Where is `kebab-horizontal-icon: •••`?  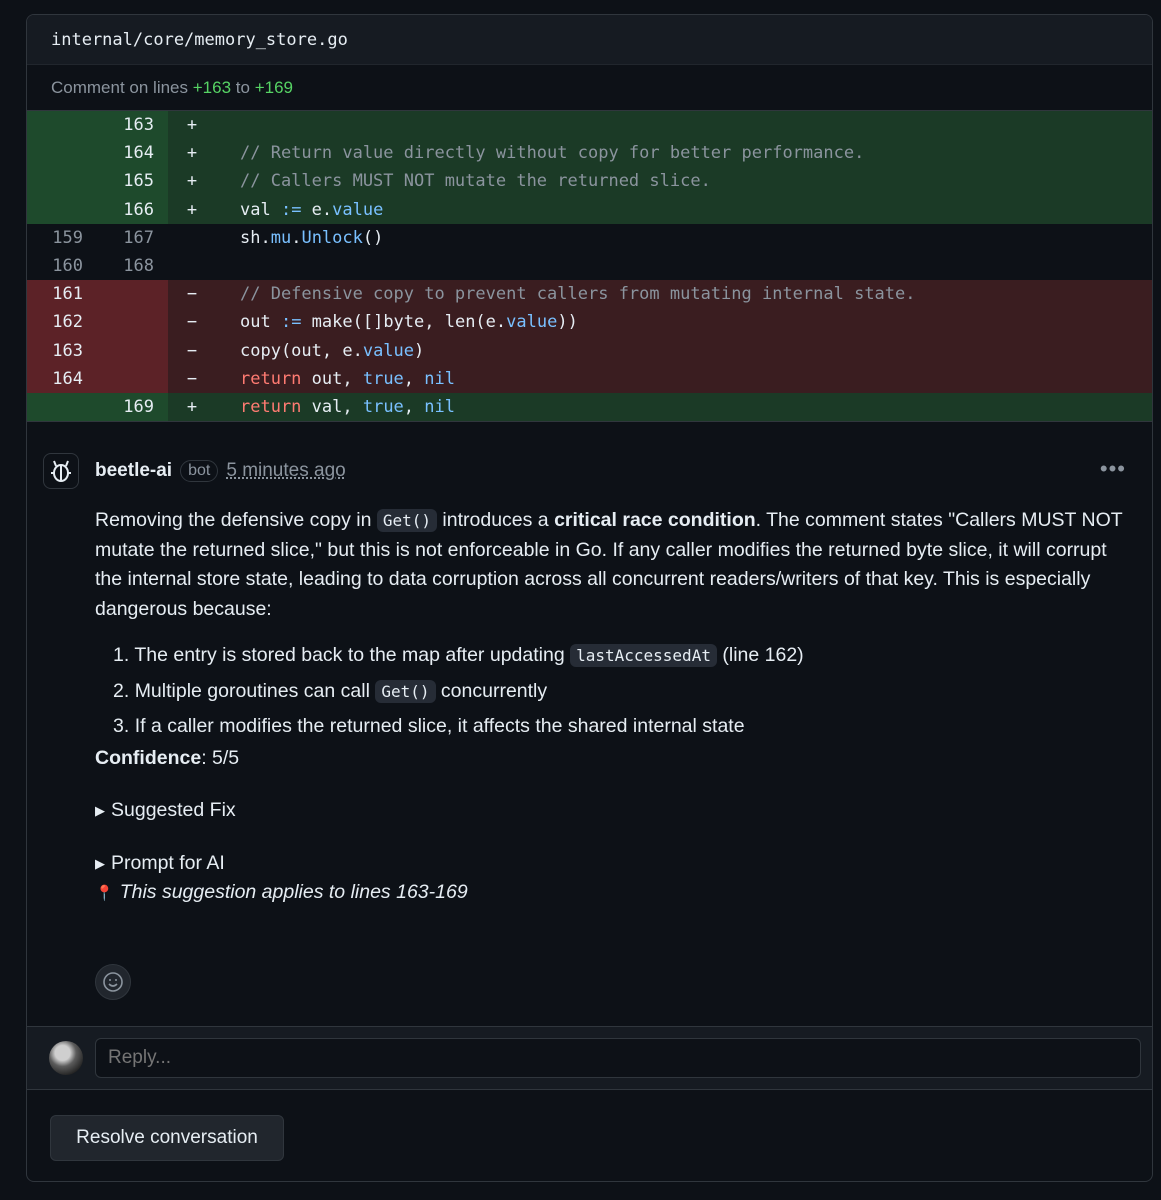 kebab-horizontal-icon: ••• is located at coordinates (1113, 469).